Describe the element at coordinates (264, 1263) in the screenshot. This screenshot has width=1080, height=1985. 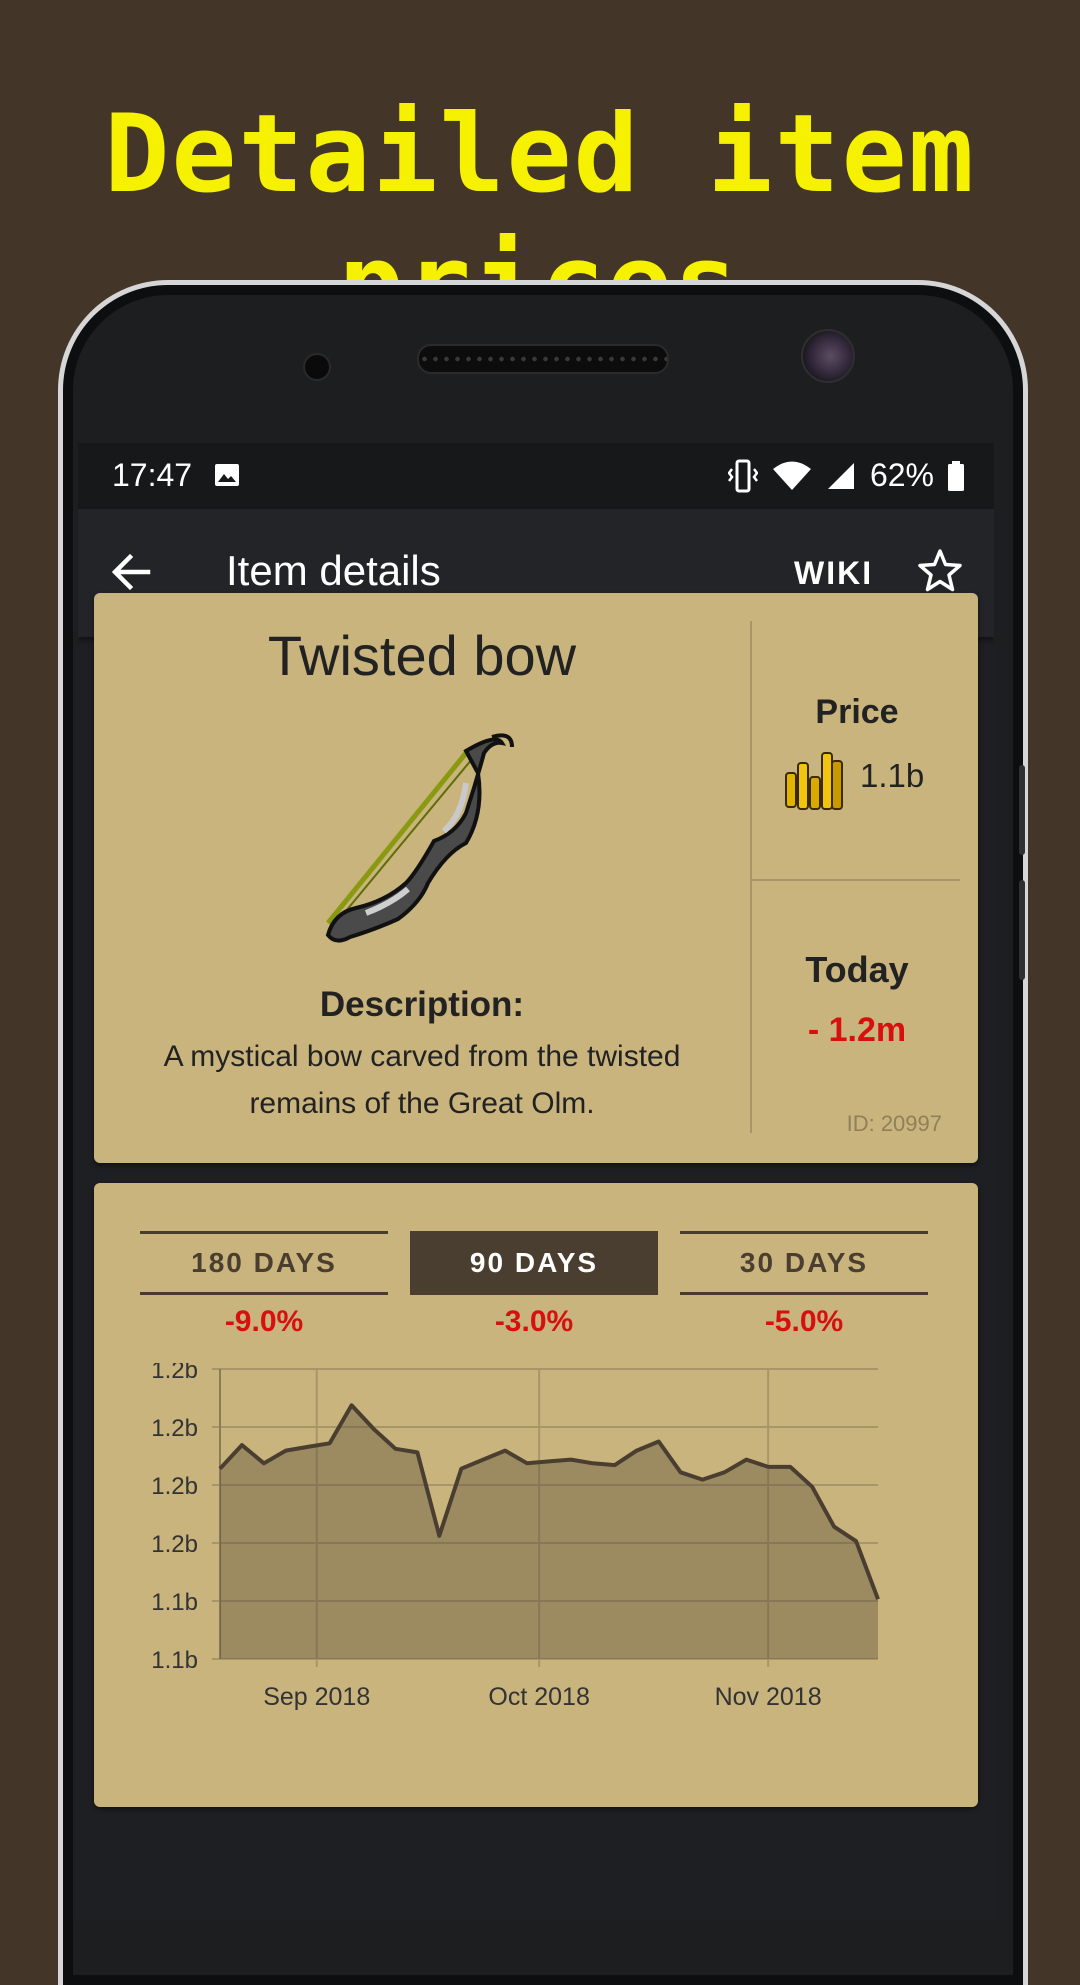
I see `tab-180-days: 180 DAYS` at that location.